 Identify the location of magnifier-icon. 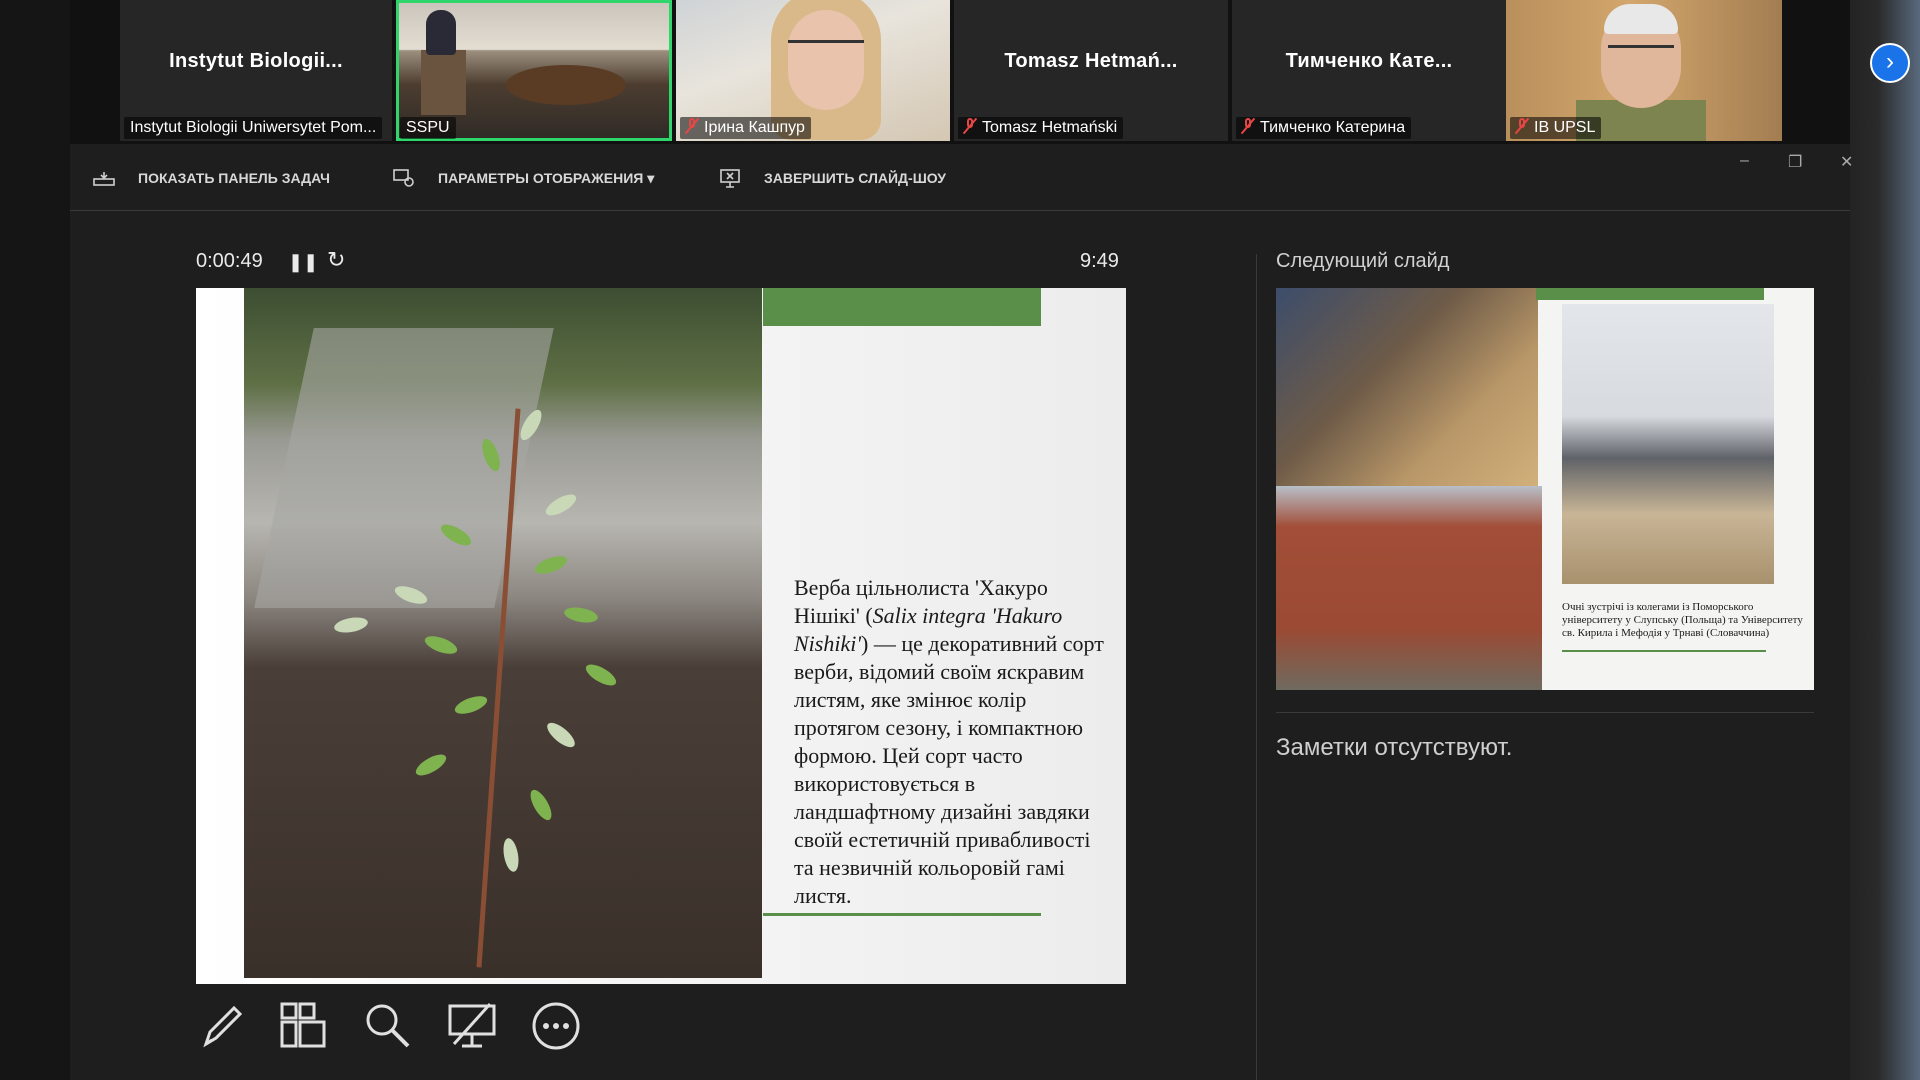
(388, 1026).